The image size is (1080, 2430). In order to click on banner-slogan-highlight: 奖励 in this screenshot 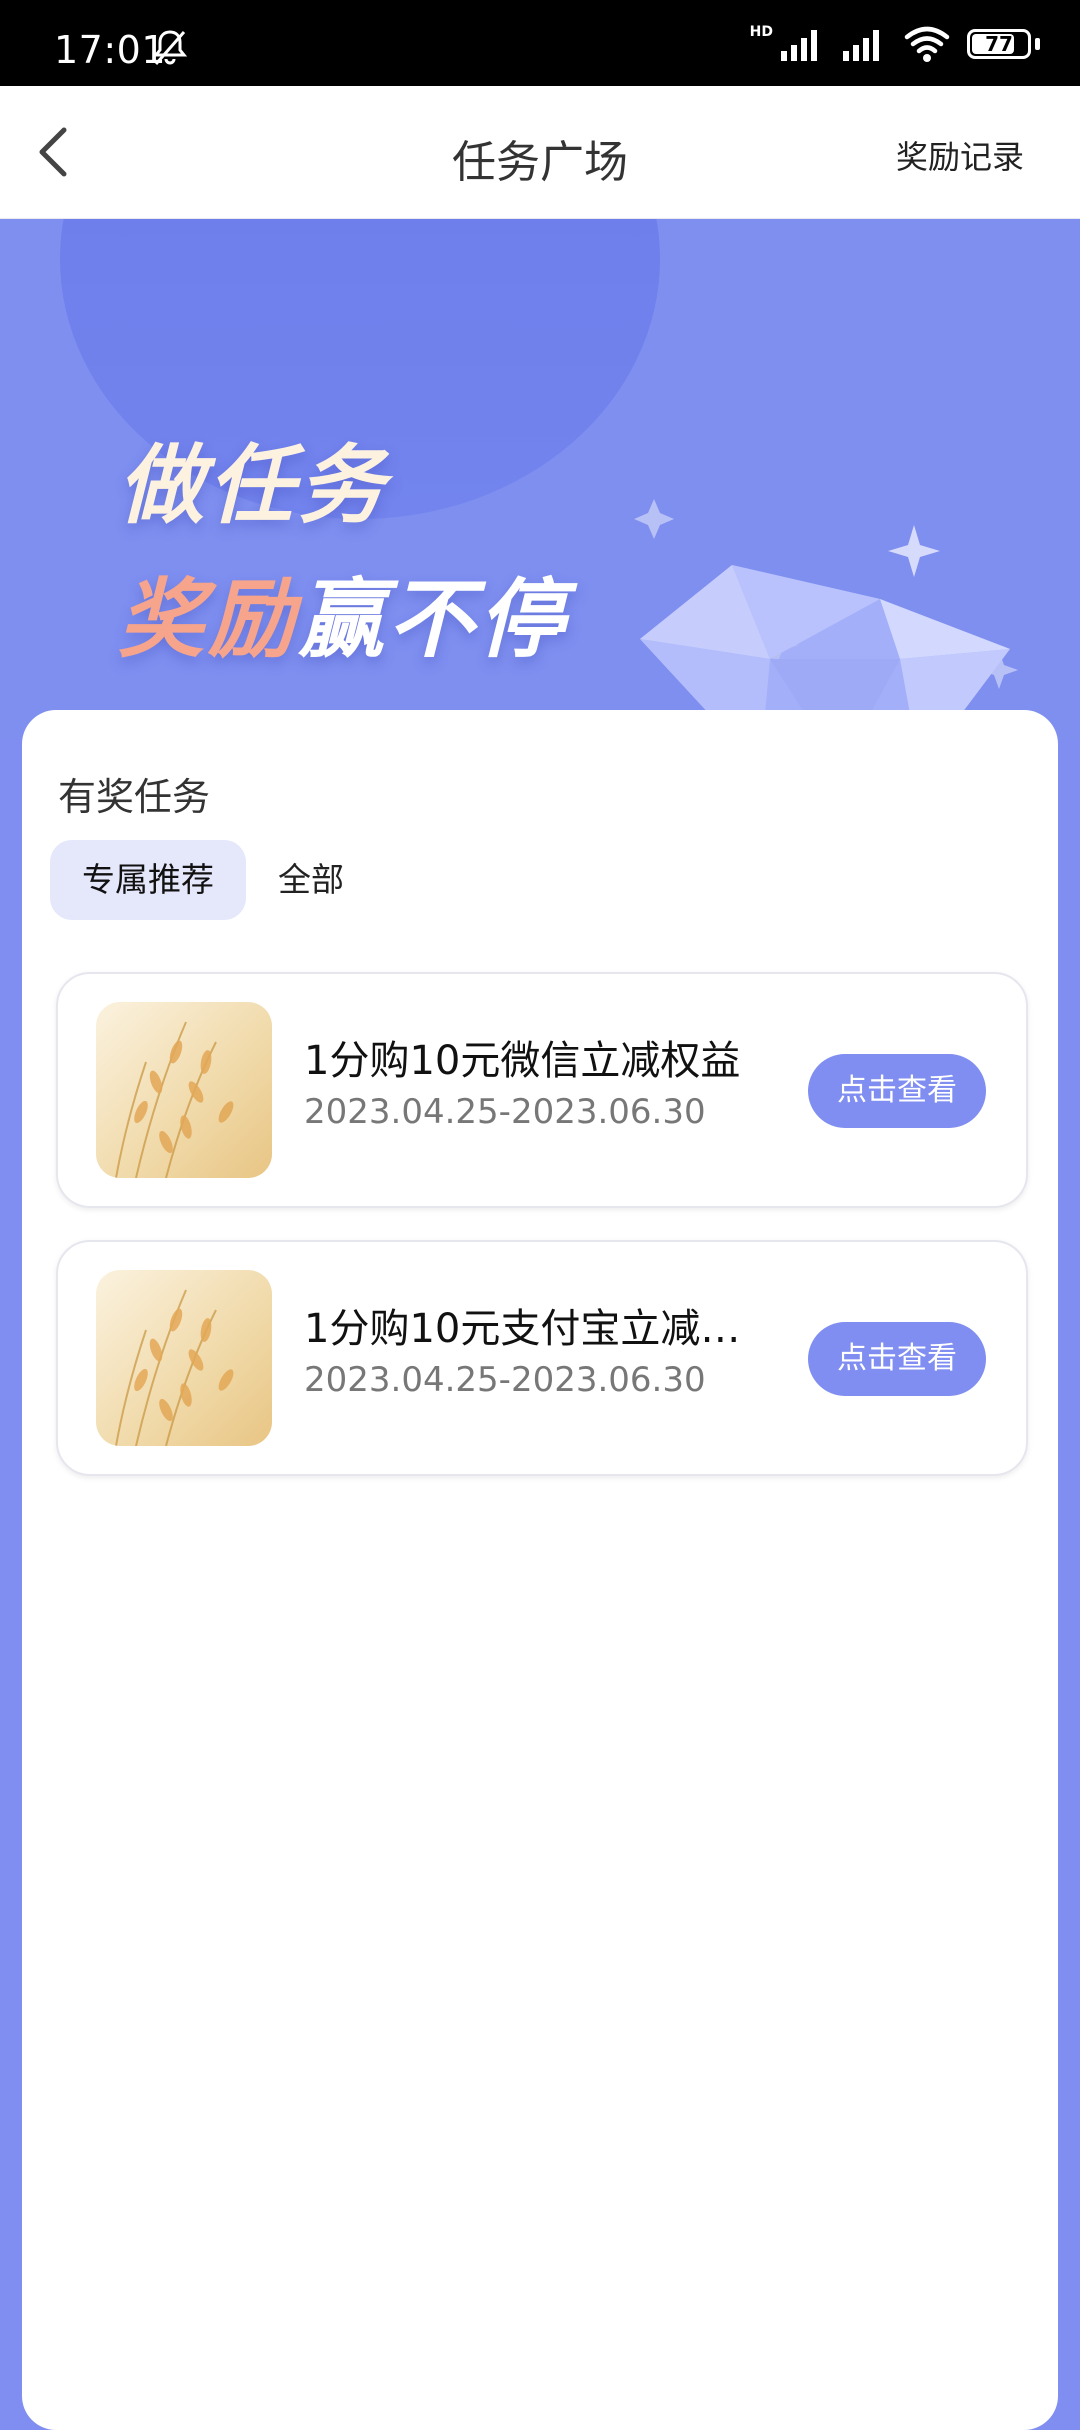, I will do `click(208, 620)`.